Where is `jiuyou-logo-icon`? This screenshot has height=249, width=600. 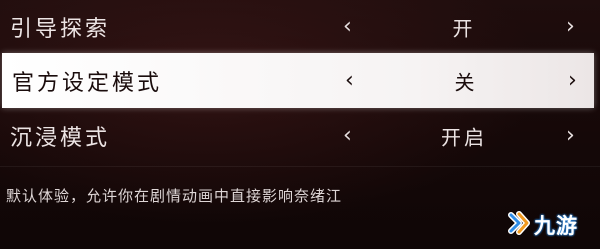 jiuyou-logo-icon is located at coordinates (519, 223).